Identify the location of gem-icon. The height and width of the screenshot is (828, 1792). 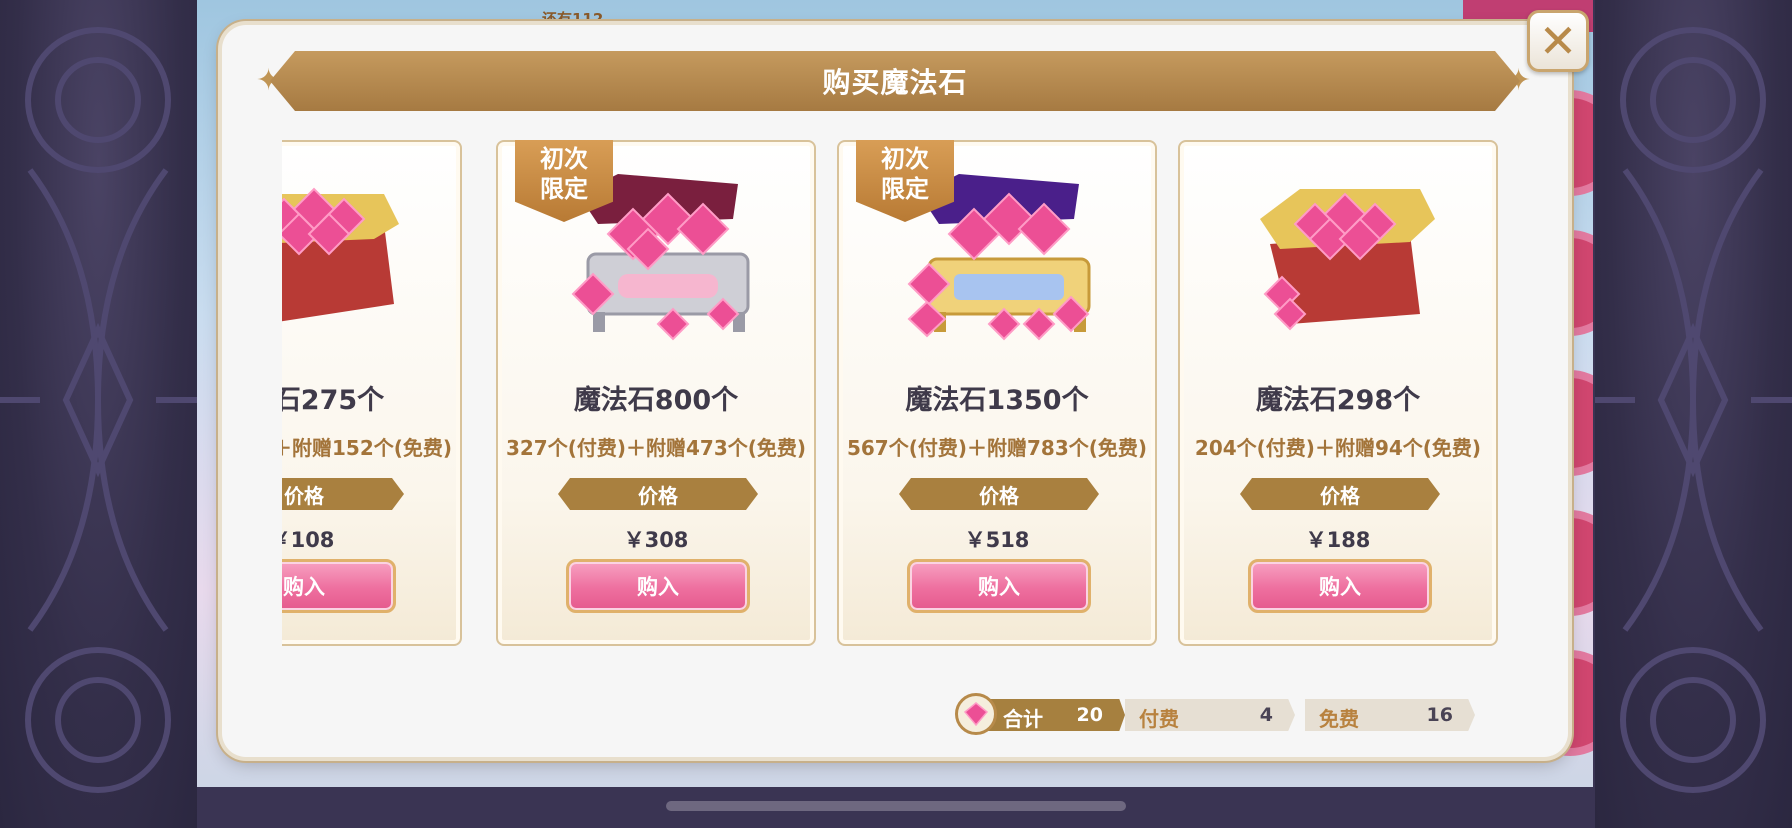
(976, 714).